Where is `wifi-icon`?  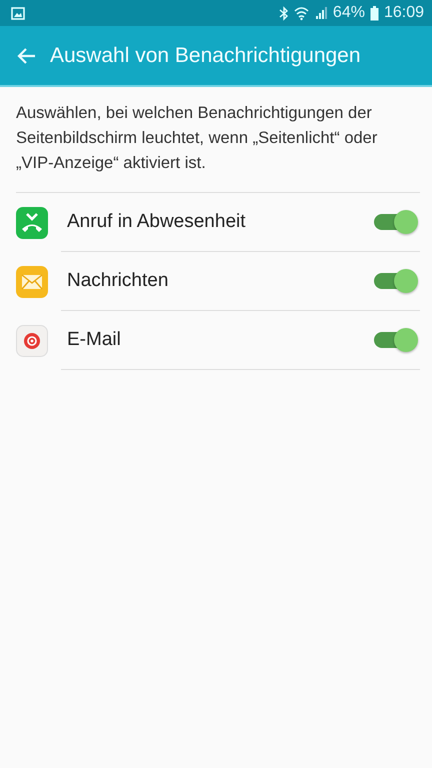
wifi-icon is located at coordinates (301, 13).